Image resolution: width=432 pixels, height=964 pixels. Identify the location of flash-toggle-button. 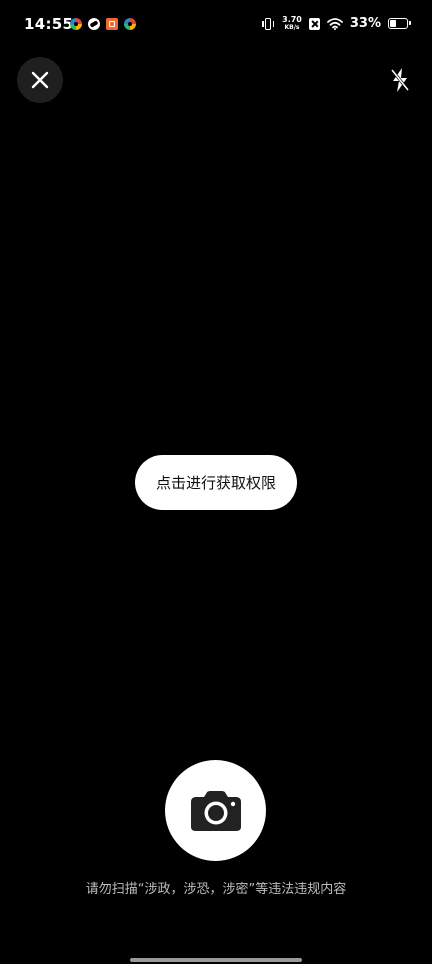
(400, 80).